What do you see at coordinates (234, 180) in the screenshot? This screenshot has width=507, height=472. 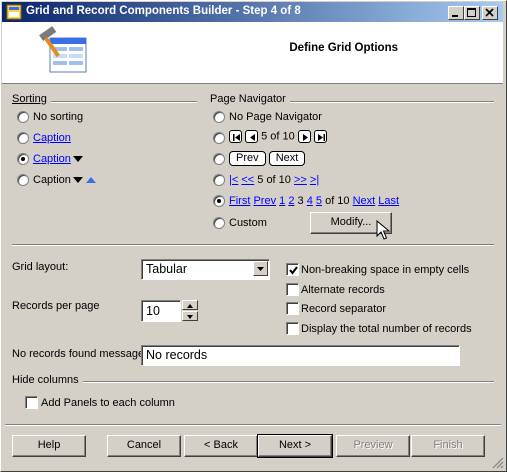 I see `nav-link-first: |<` at bounding box center [234, 180].